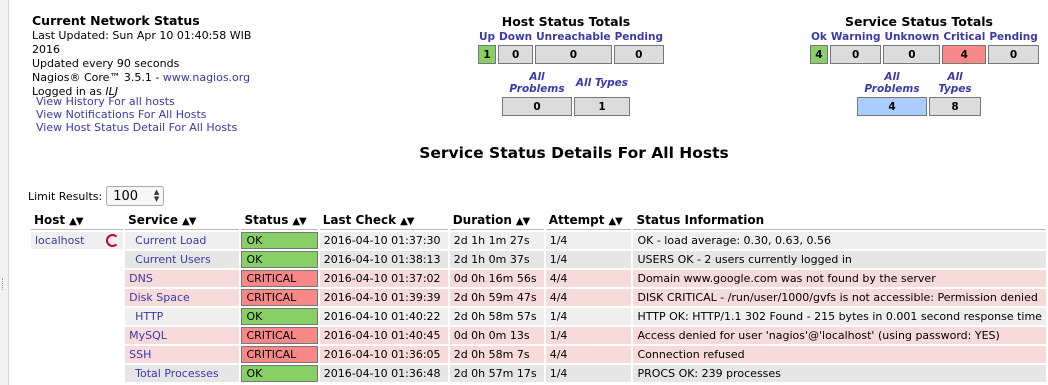 The width and height of the screenshot is (1048, 385). Describe the element at coordinates (116, 20) in the screenshot. I see `info-title: Current Network Status` at that location.